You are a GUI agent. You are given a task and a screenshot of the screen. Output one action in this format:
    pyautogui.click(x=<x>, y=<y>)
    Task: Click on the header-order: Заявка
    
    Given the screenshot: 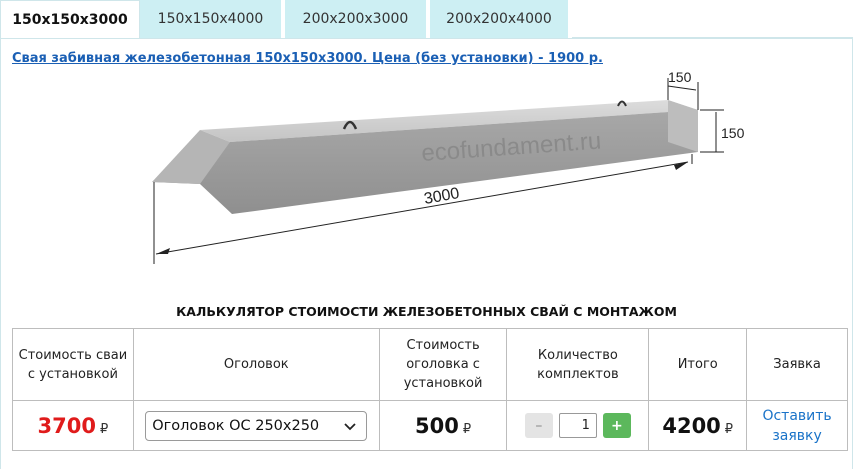 What is the action you would take?
    pyautogui.click(x=797, y=364)
    